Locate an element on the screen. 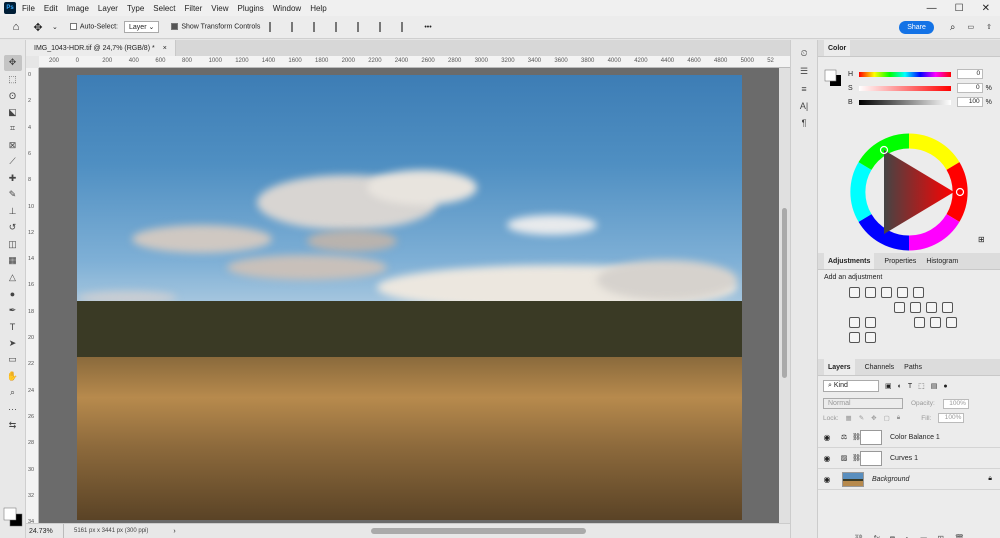 The image size is (1000, 538). path-select-tool-icon: ➤ is located at coordinates (13, 344).